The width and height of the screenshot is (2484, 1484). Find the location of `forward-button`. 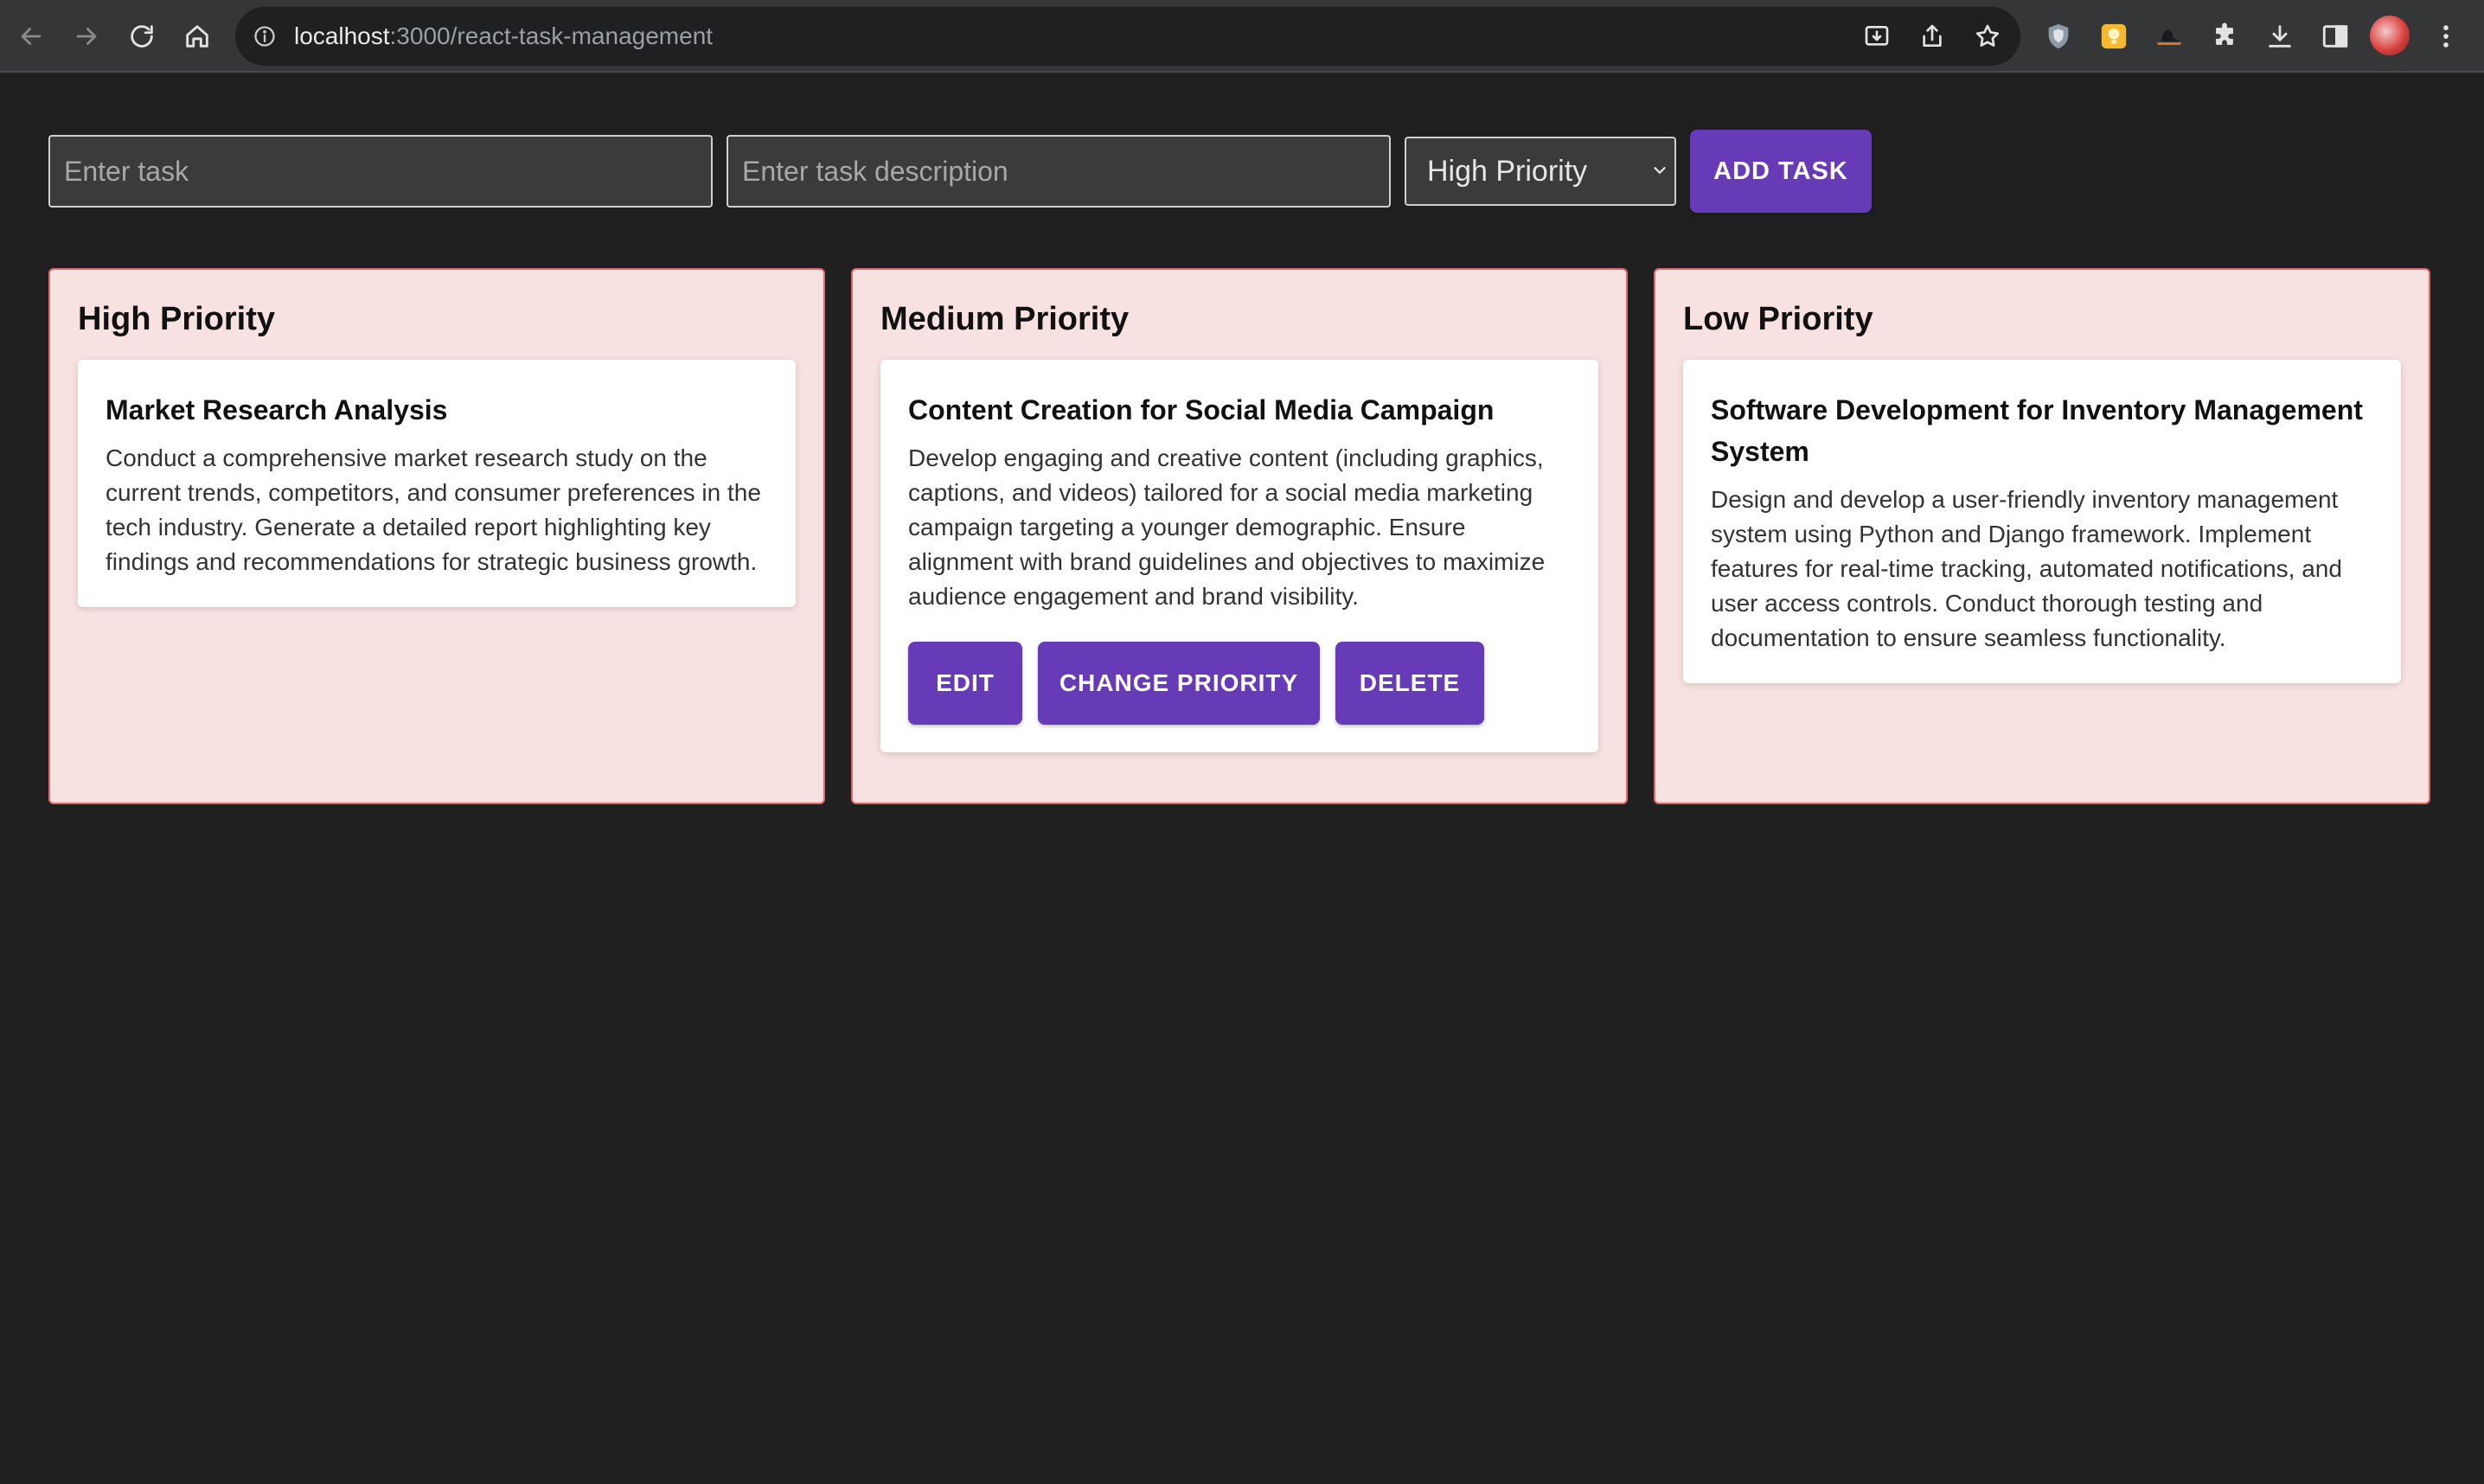

forward-button is located at coordinates (86, 36).